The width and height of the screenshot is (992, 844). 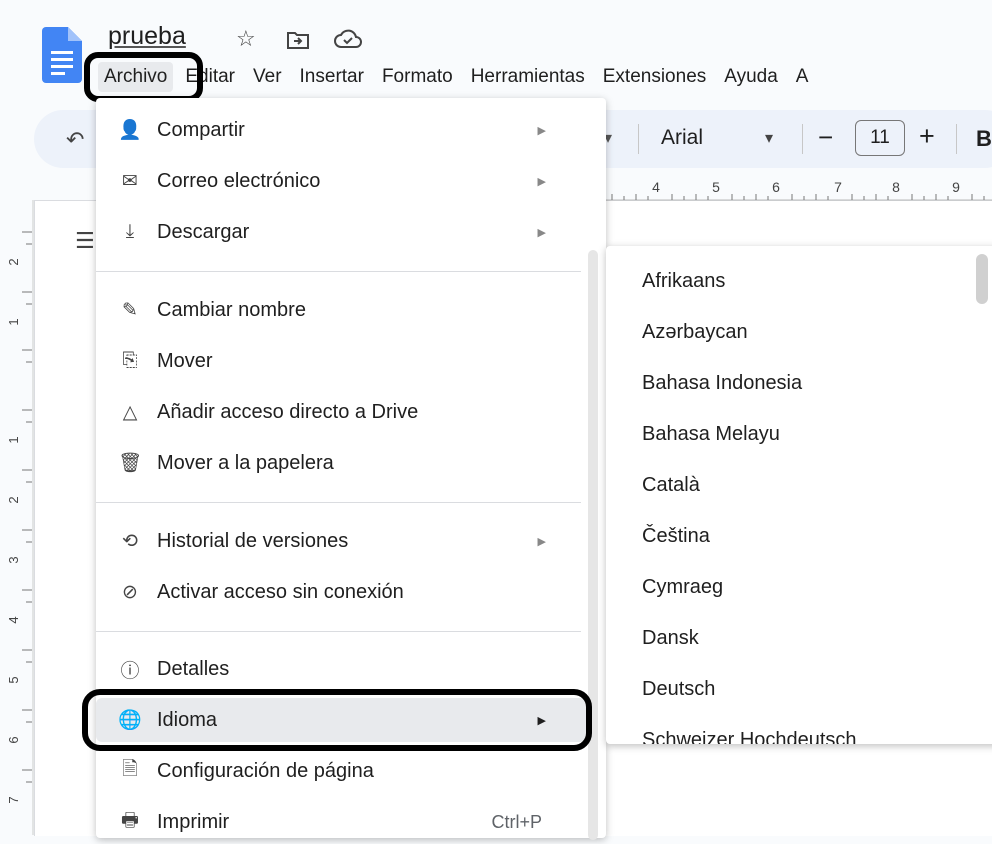 What do you see at coordinates (280, 591) in the screenshot?
I see `menu-item-label: Activar acceso sin conexión` at bounding box center [280, 591].